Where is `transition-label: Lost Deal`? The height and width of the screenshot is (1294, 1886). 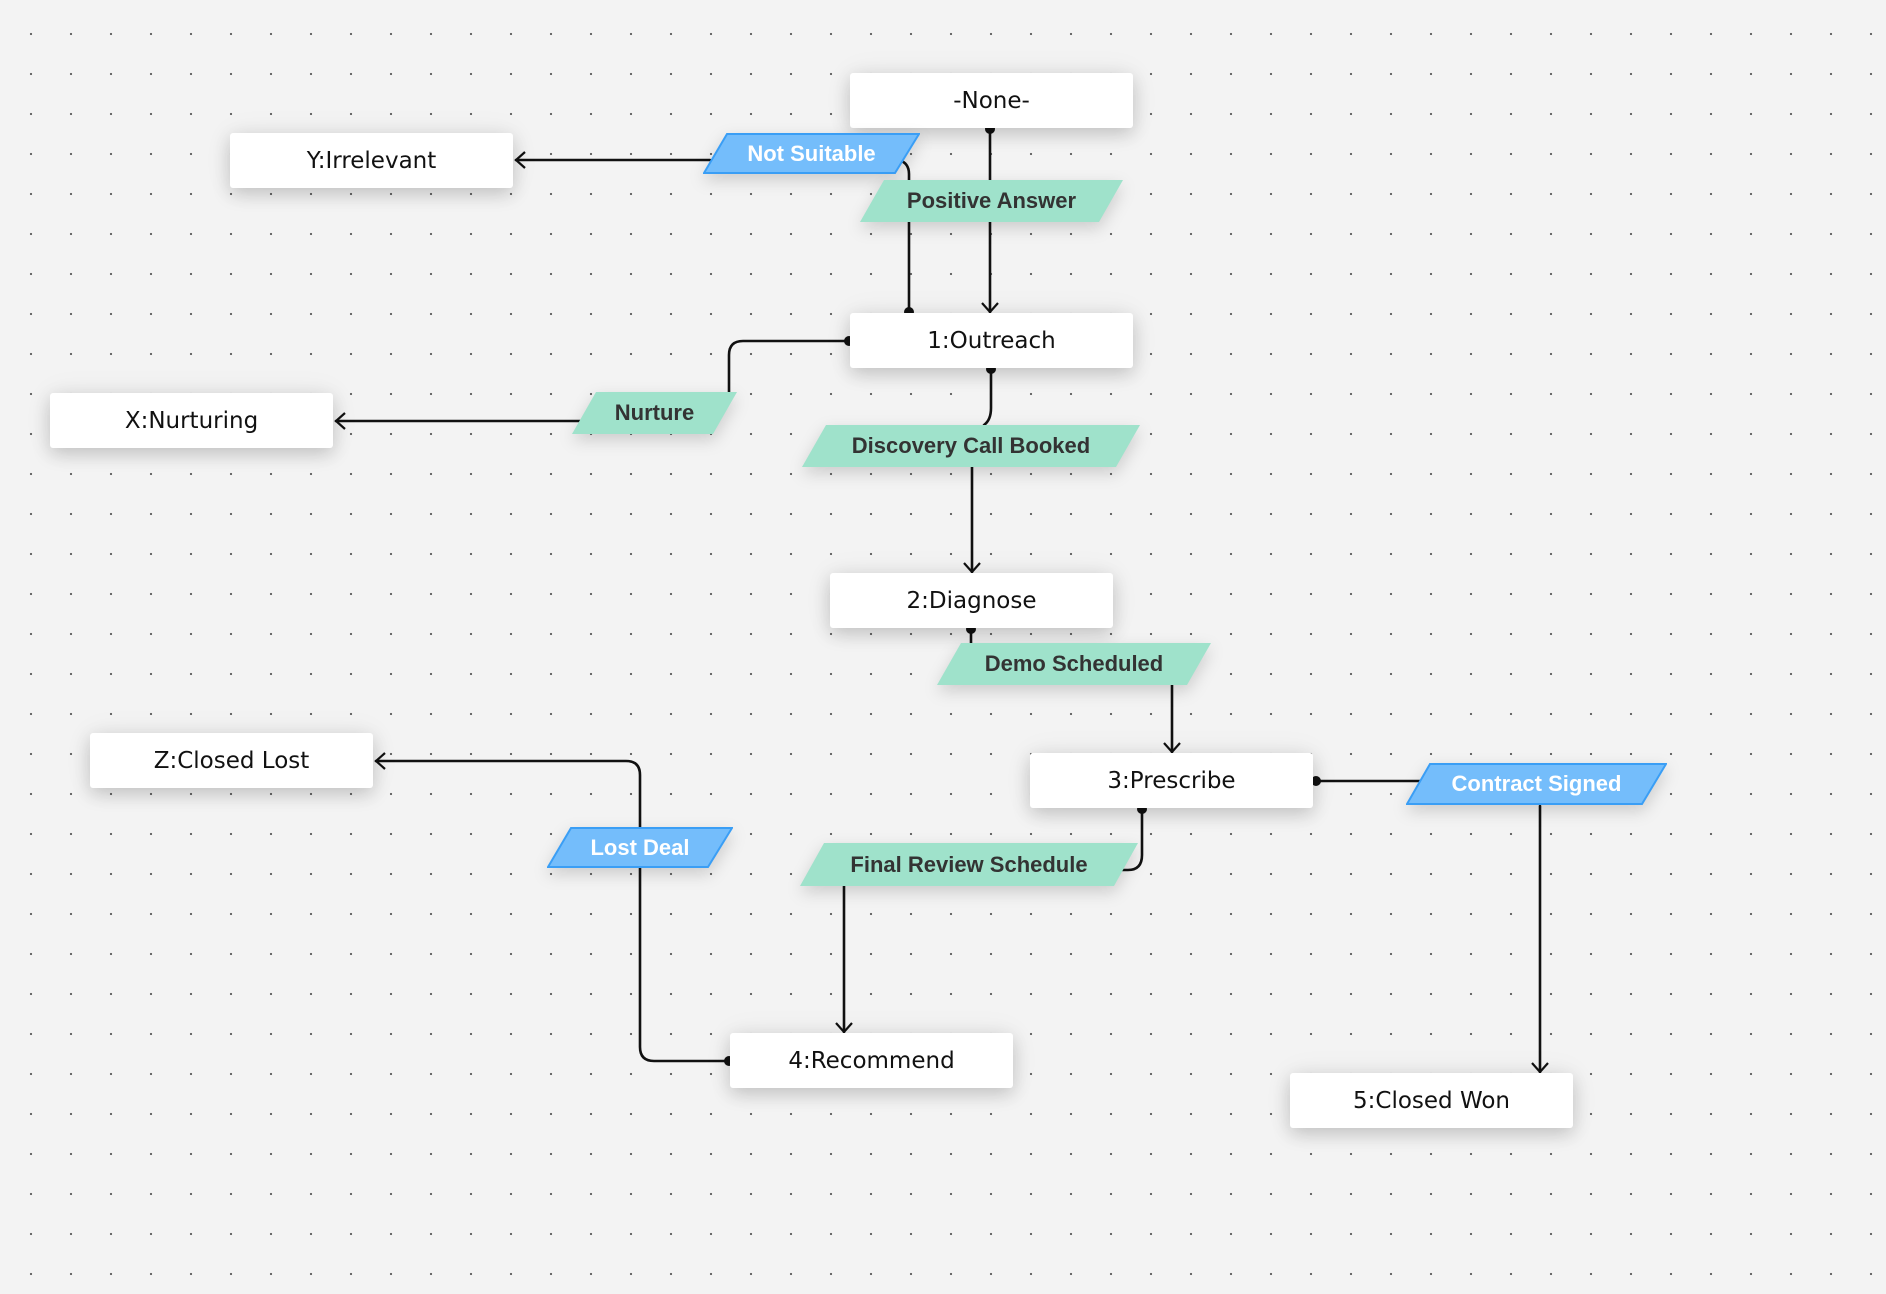 transition-label: Lost Deal is located at coordinates (640, 847).